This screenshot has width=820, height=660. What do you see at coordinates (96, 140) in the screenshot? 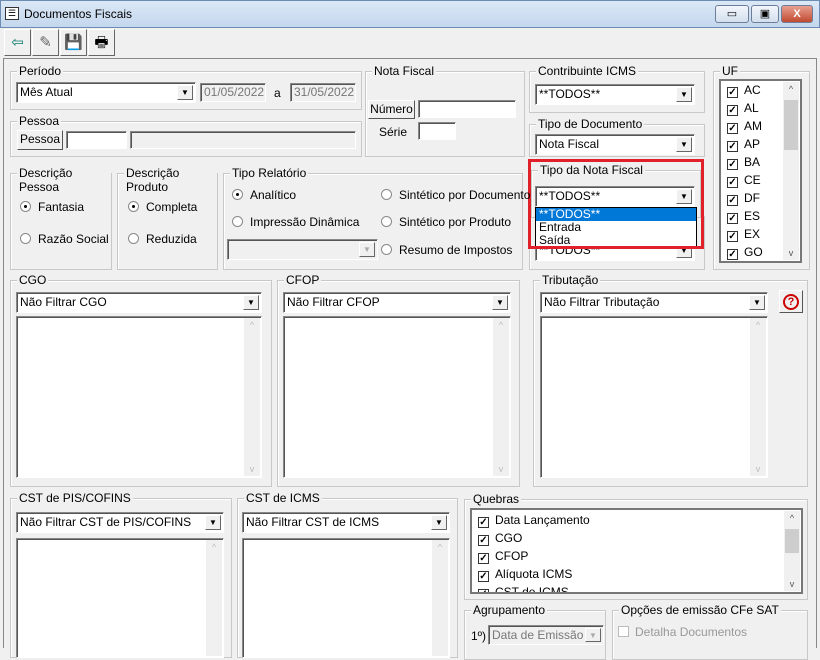
I see `pessoa-code-input` at bounding box center [96, 140].